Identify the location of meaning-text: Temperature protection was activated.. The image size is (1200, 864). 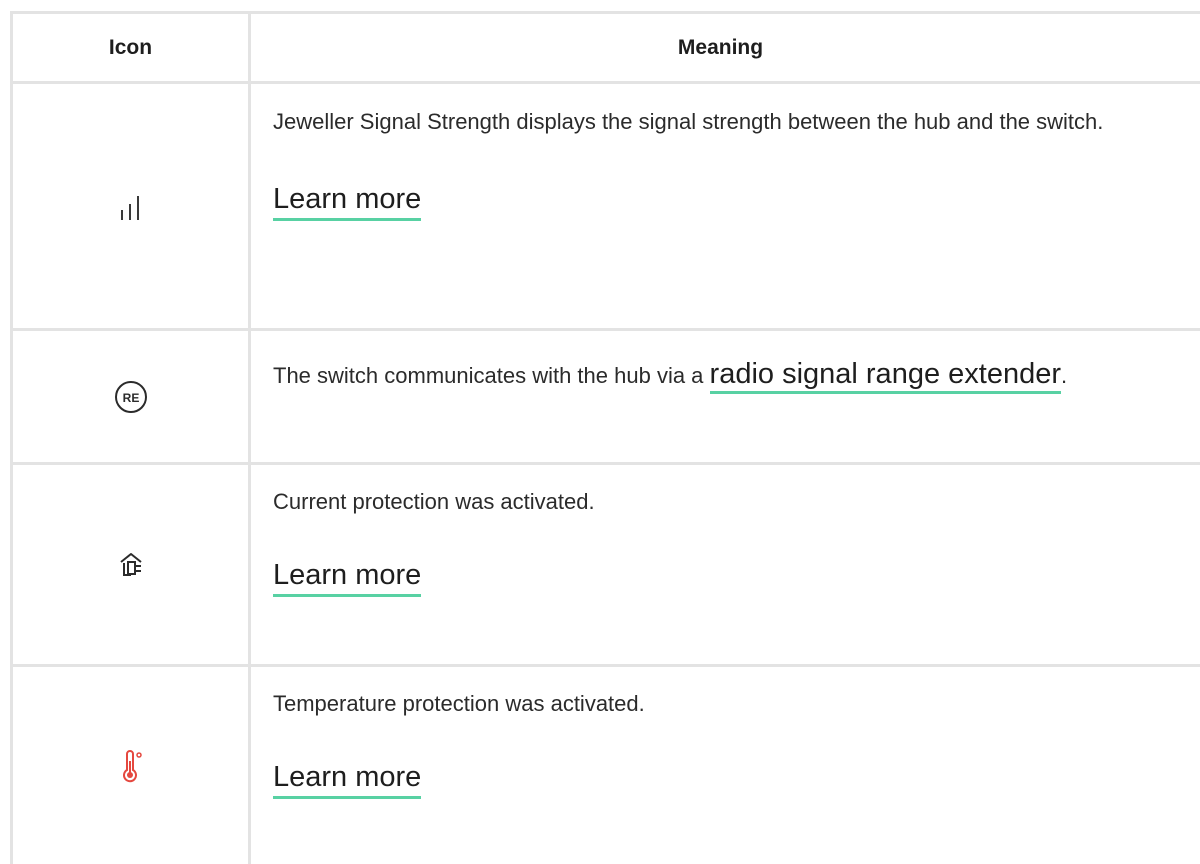
(459, 703).